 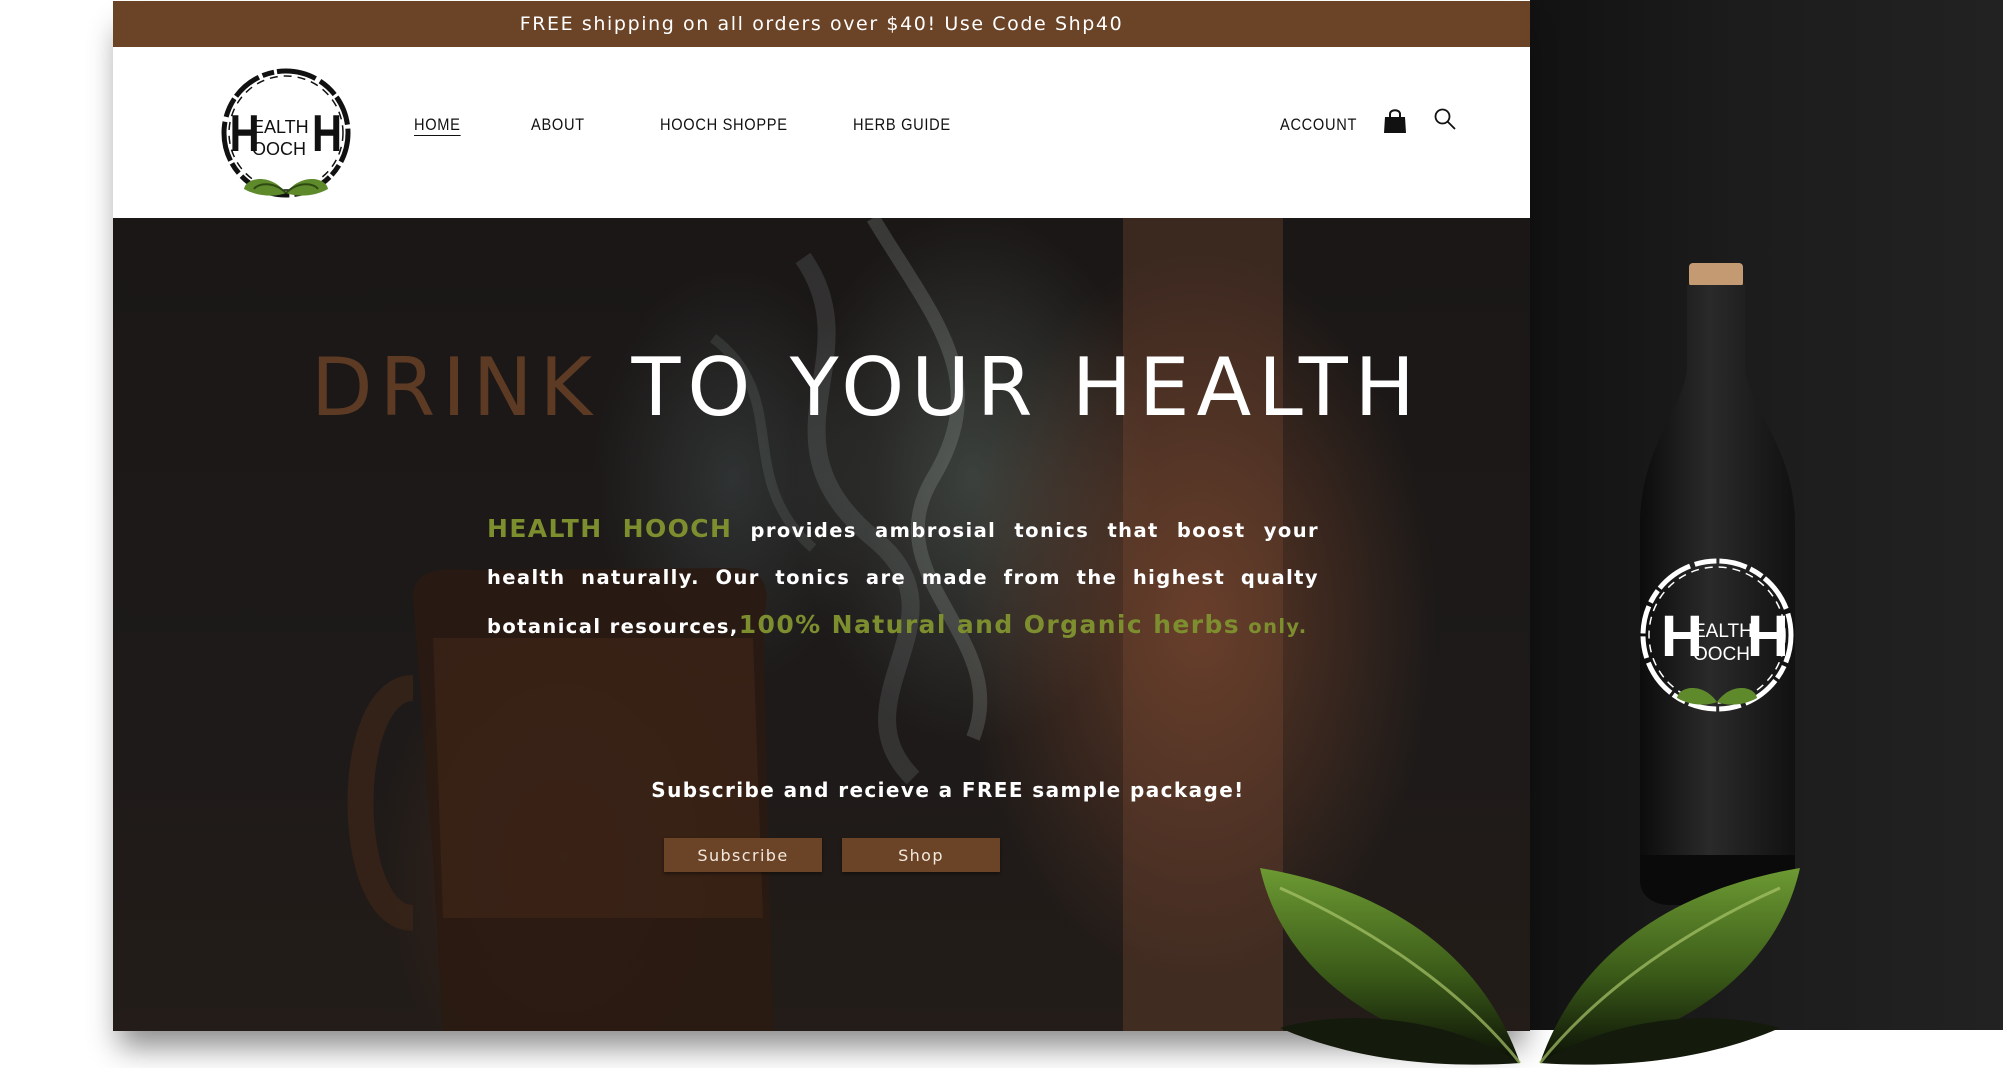 I want to click on decorative-leaves-image, so click(x=1530, y=966).